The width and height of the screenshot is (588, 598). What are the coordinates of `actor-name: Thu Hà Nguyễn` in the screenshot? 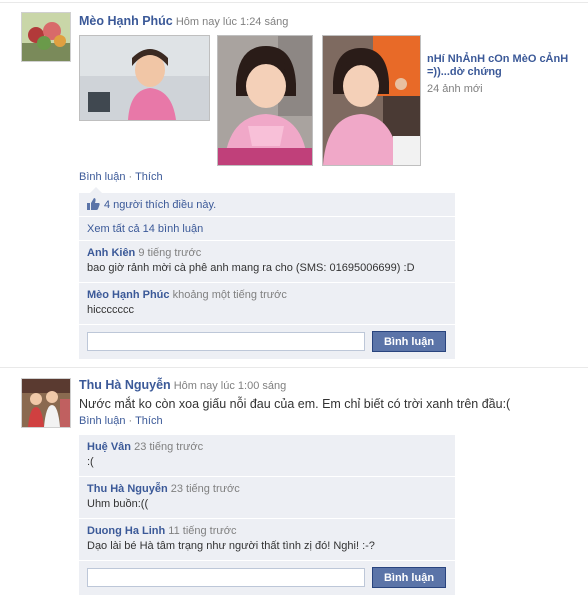 It's located at (125, 385).